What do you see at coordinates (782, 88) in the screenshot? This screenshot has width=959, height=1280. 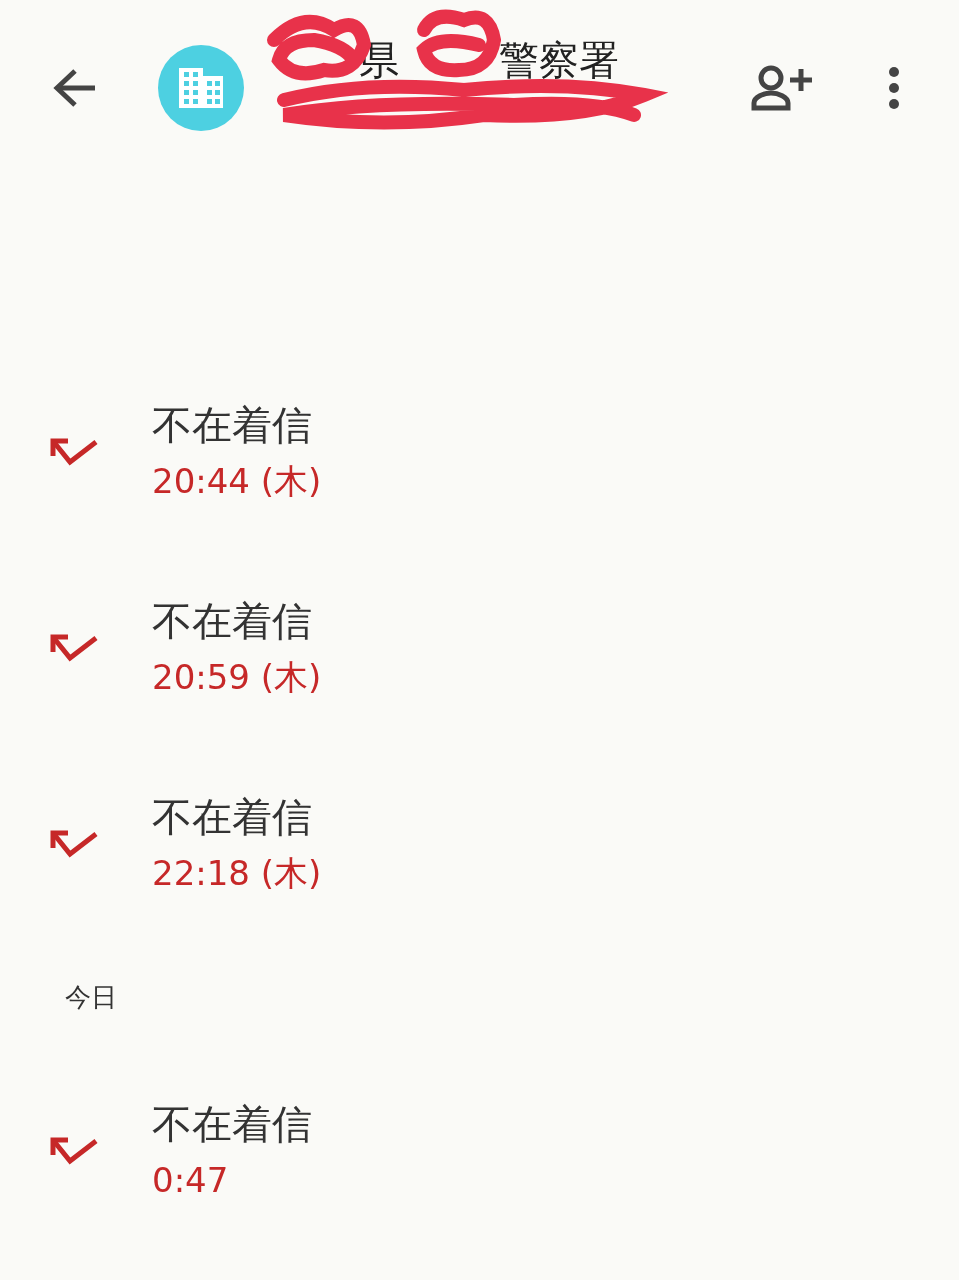 I see `add-person-icon` at bounding box center [782, 88].